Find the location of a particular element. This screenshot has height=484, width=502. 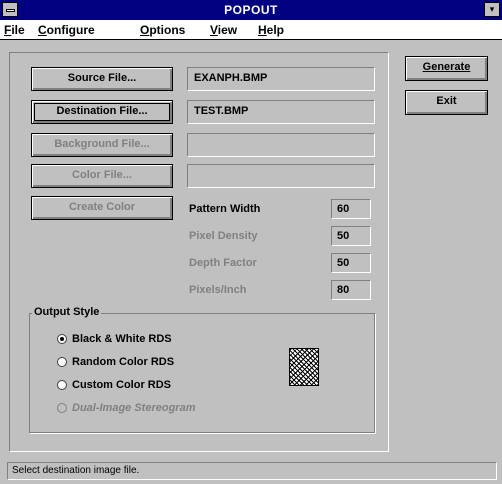

radio-random-color-rds: Random Color RDS is located at coordinates (115, 362).